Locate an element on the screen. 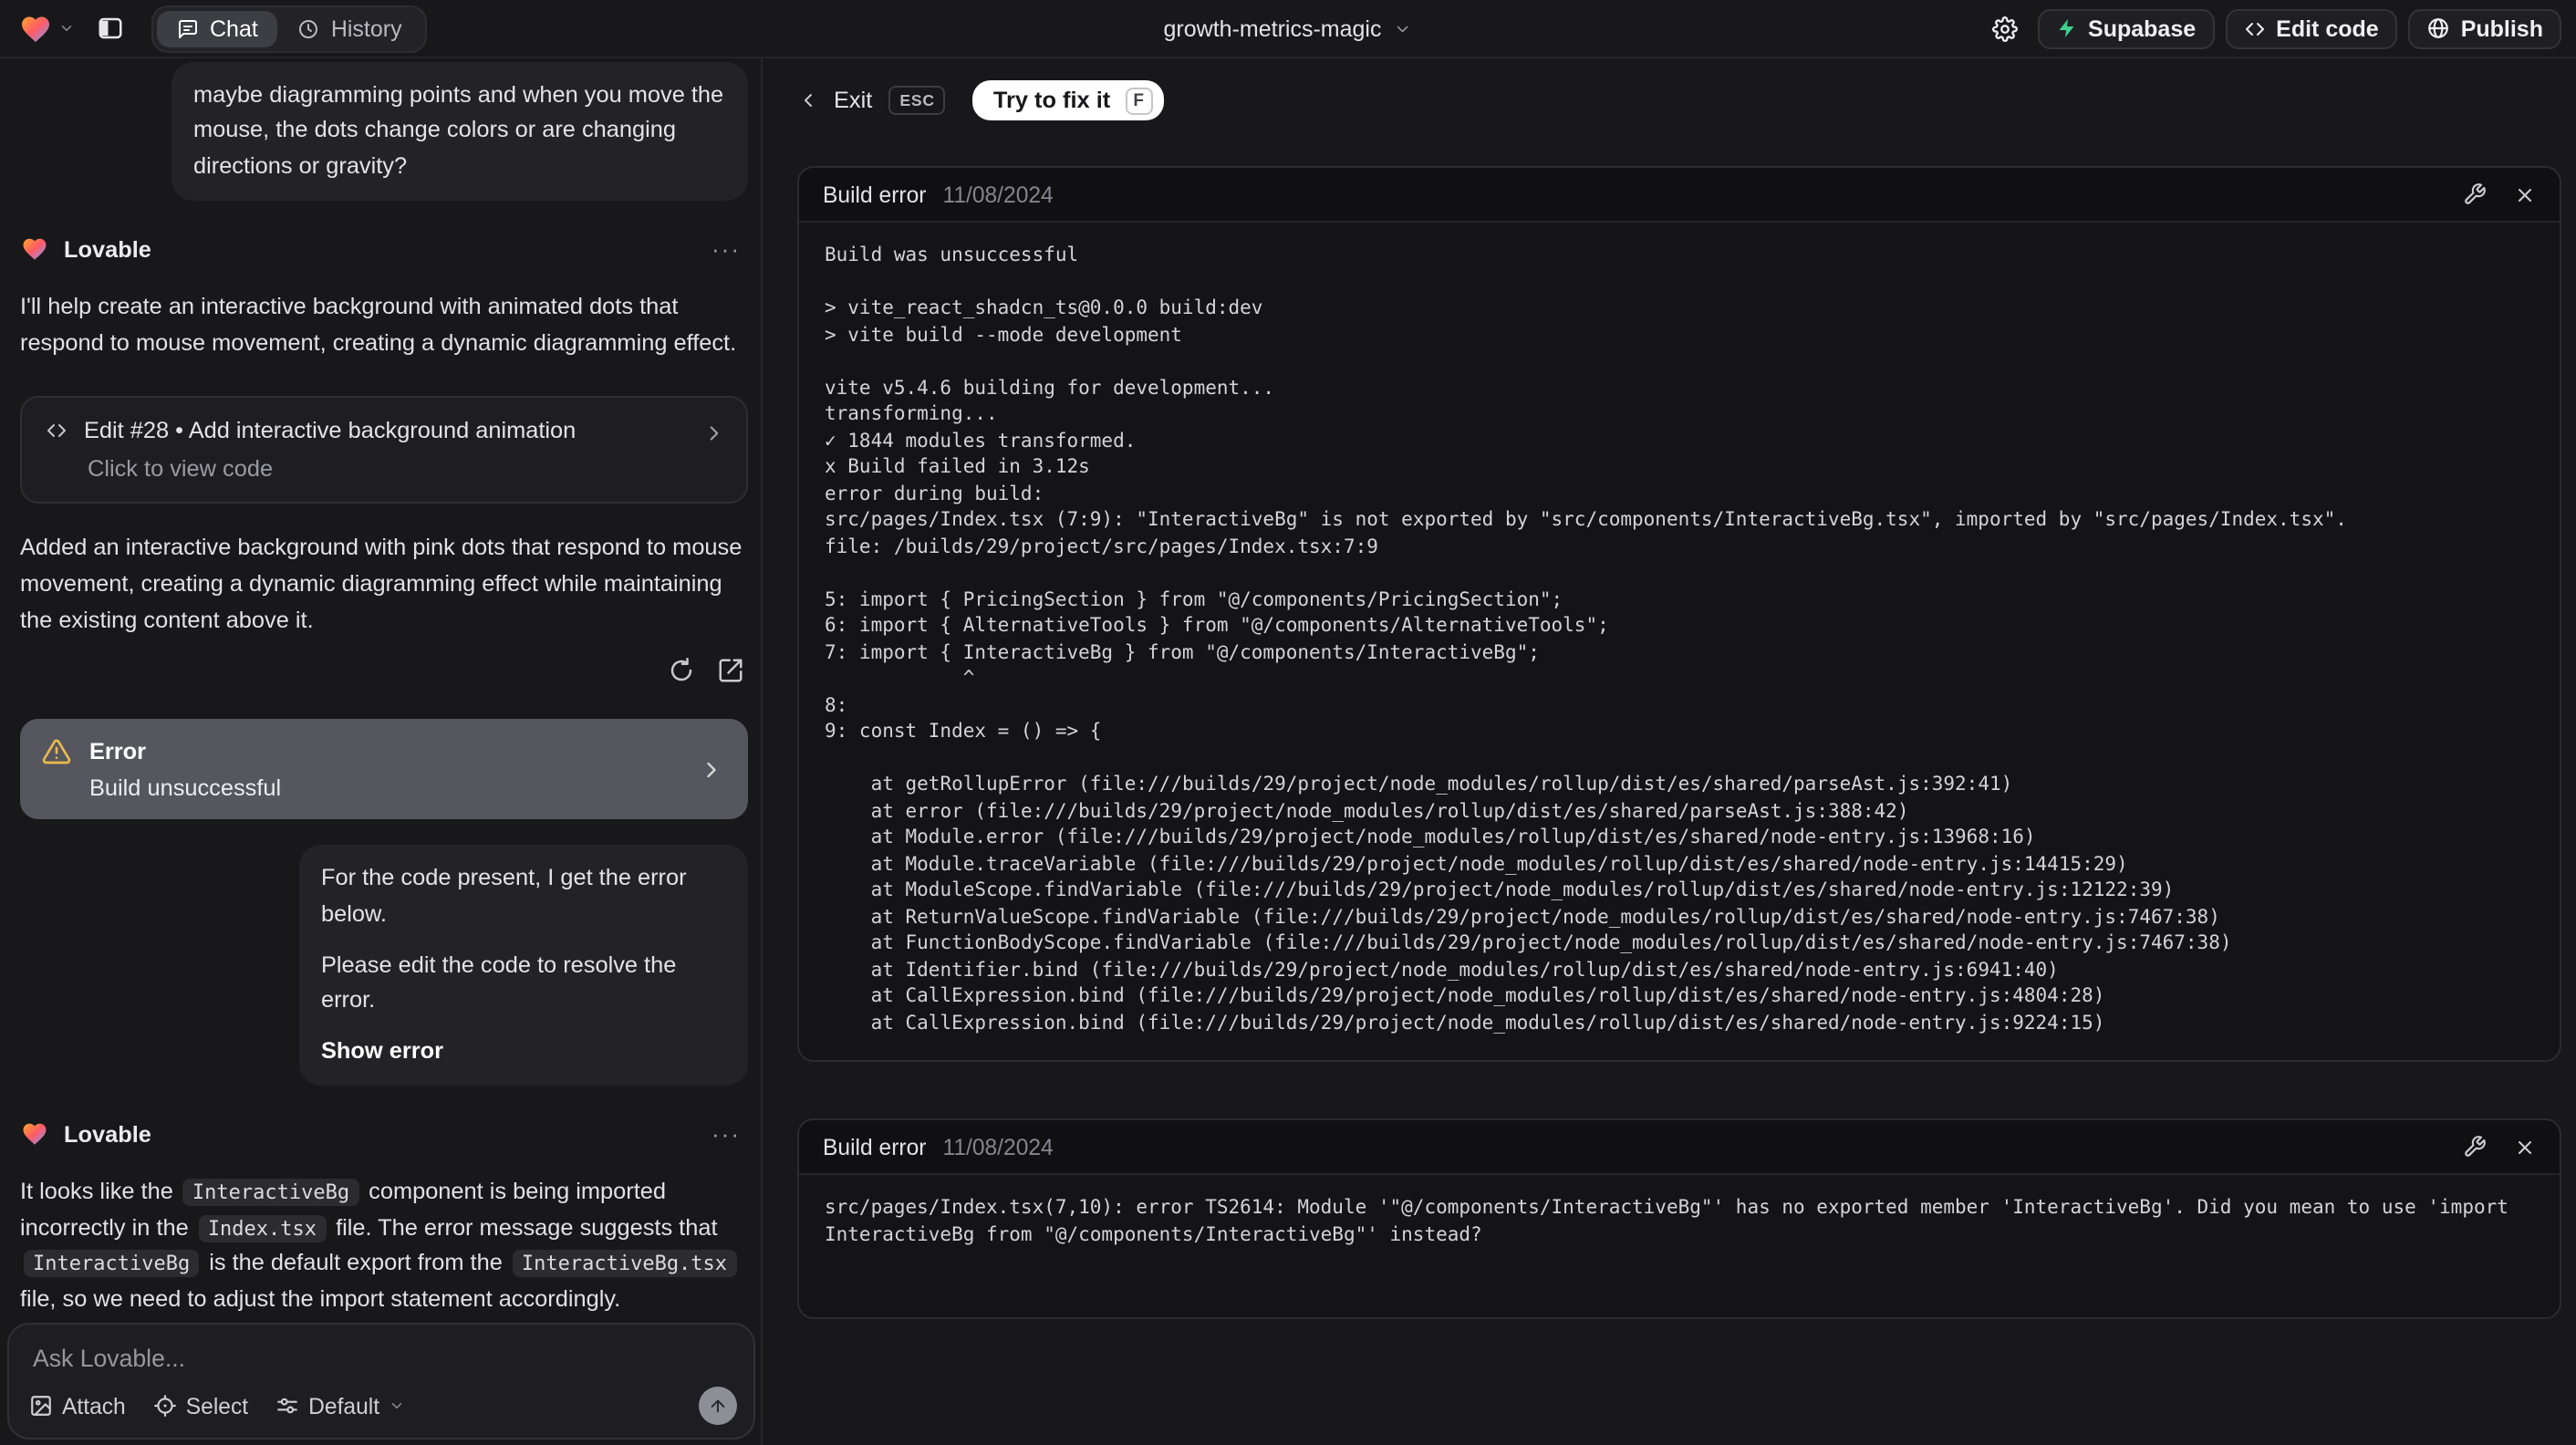 Image resolution: width=2576 pixels, height=1445 pixels. restore-icon is located at coordinates (681, 670).